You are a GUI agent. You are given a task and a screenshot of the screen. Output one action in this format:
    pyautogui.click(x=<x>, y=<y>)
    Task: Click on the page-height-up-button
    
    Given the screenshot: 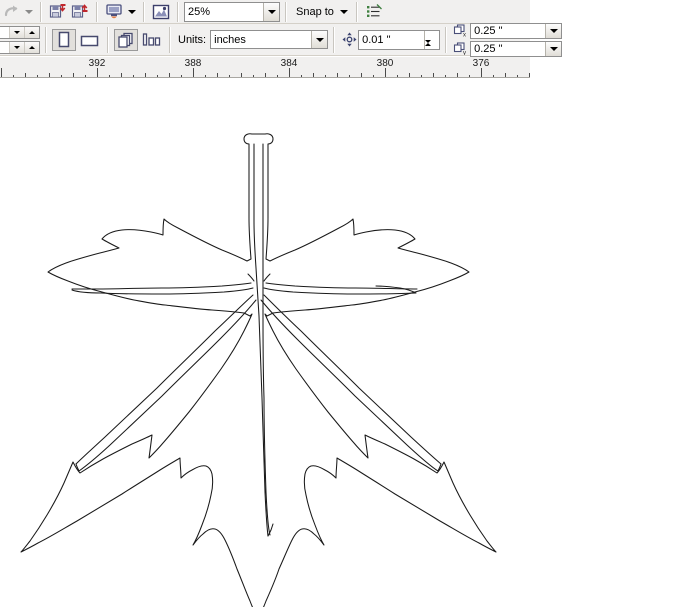 What is the action you would take?
    pyautogui.click(x=31, y=47)
    